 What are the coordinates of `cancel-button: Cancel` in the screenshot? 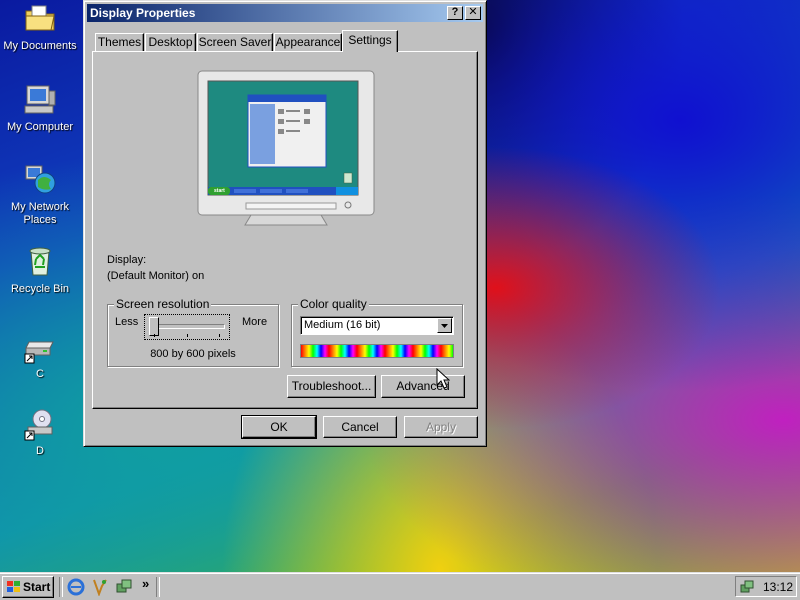 It's located at (360, 427).